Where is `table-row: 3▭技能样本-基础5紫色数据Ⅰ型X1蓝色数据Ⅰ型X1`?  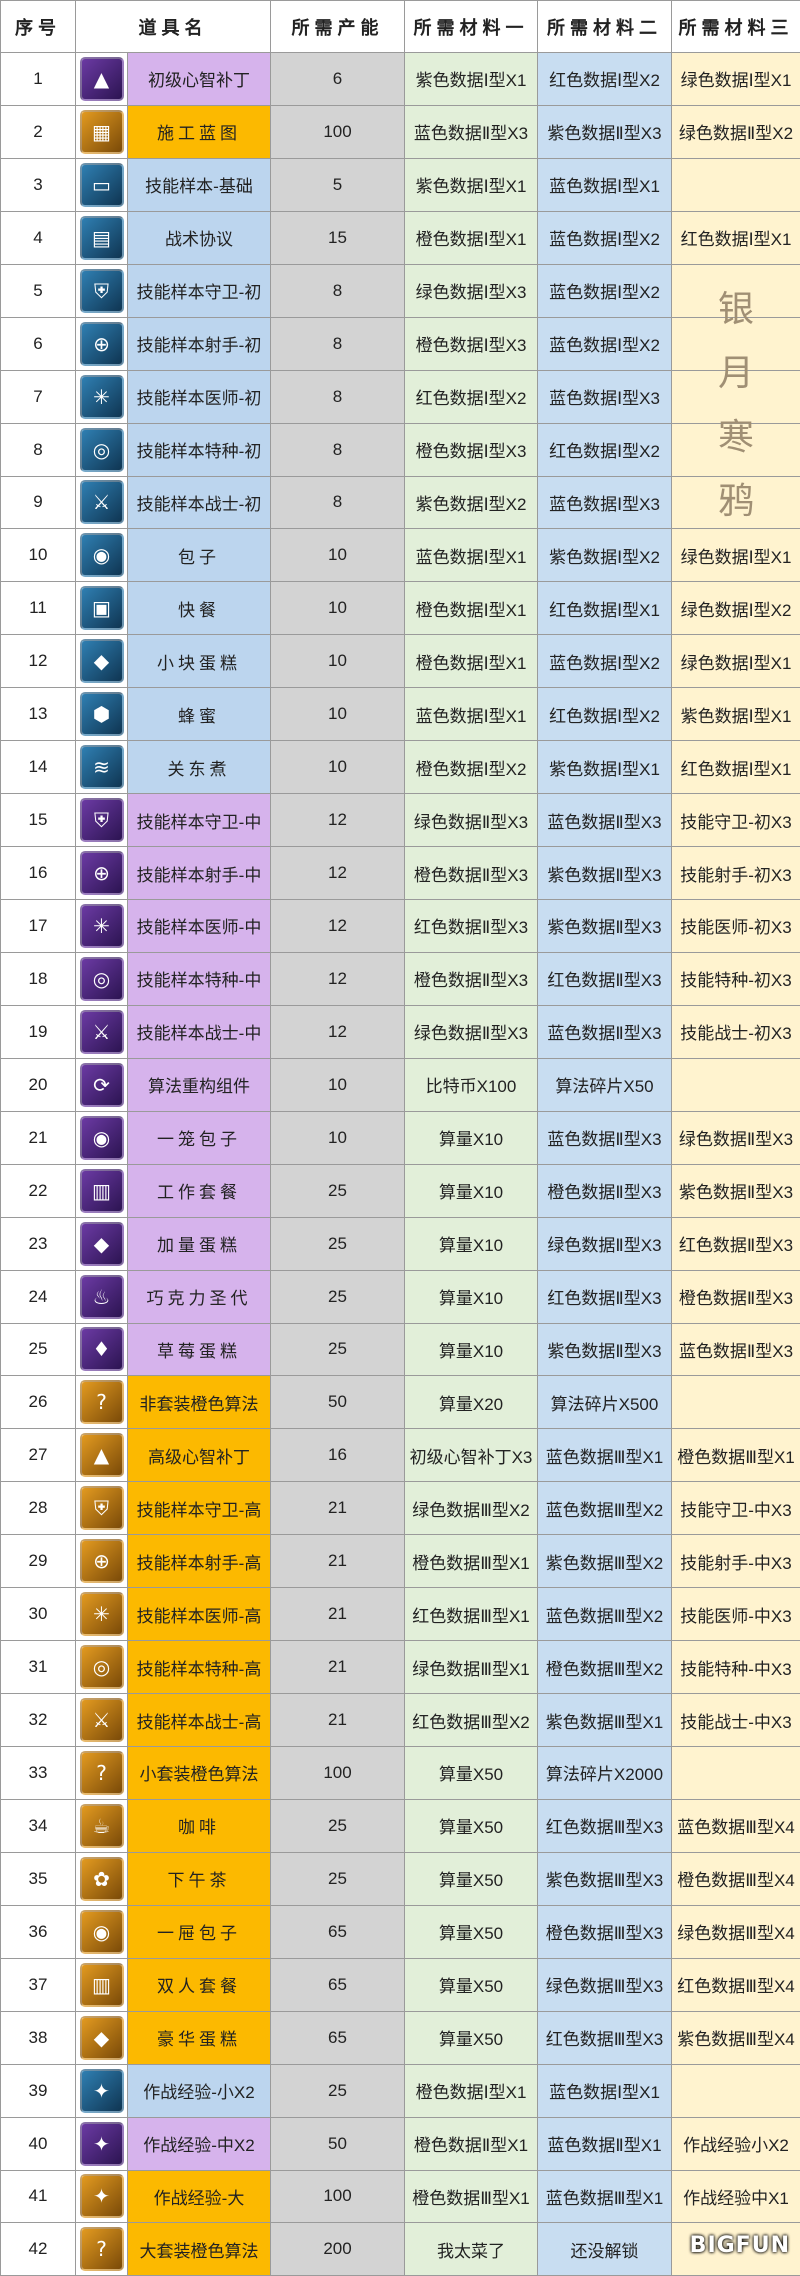 table-row: 3▭技能样本-基础5紫色数据Ⅰ型X1蓝色数据Ⅰ型X1 is located at coordinates (400, 184).